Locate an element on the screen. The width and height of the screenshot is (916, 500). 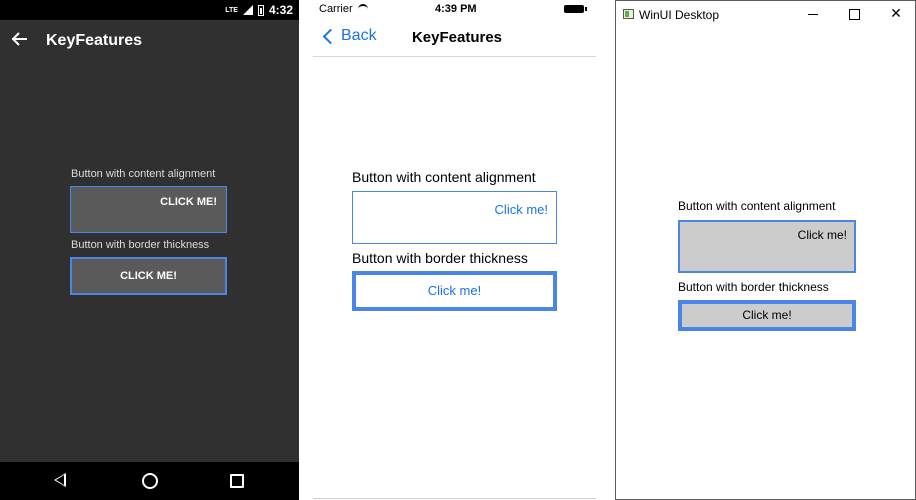
app-icon is located at coordinates (628, 14).